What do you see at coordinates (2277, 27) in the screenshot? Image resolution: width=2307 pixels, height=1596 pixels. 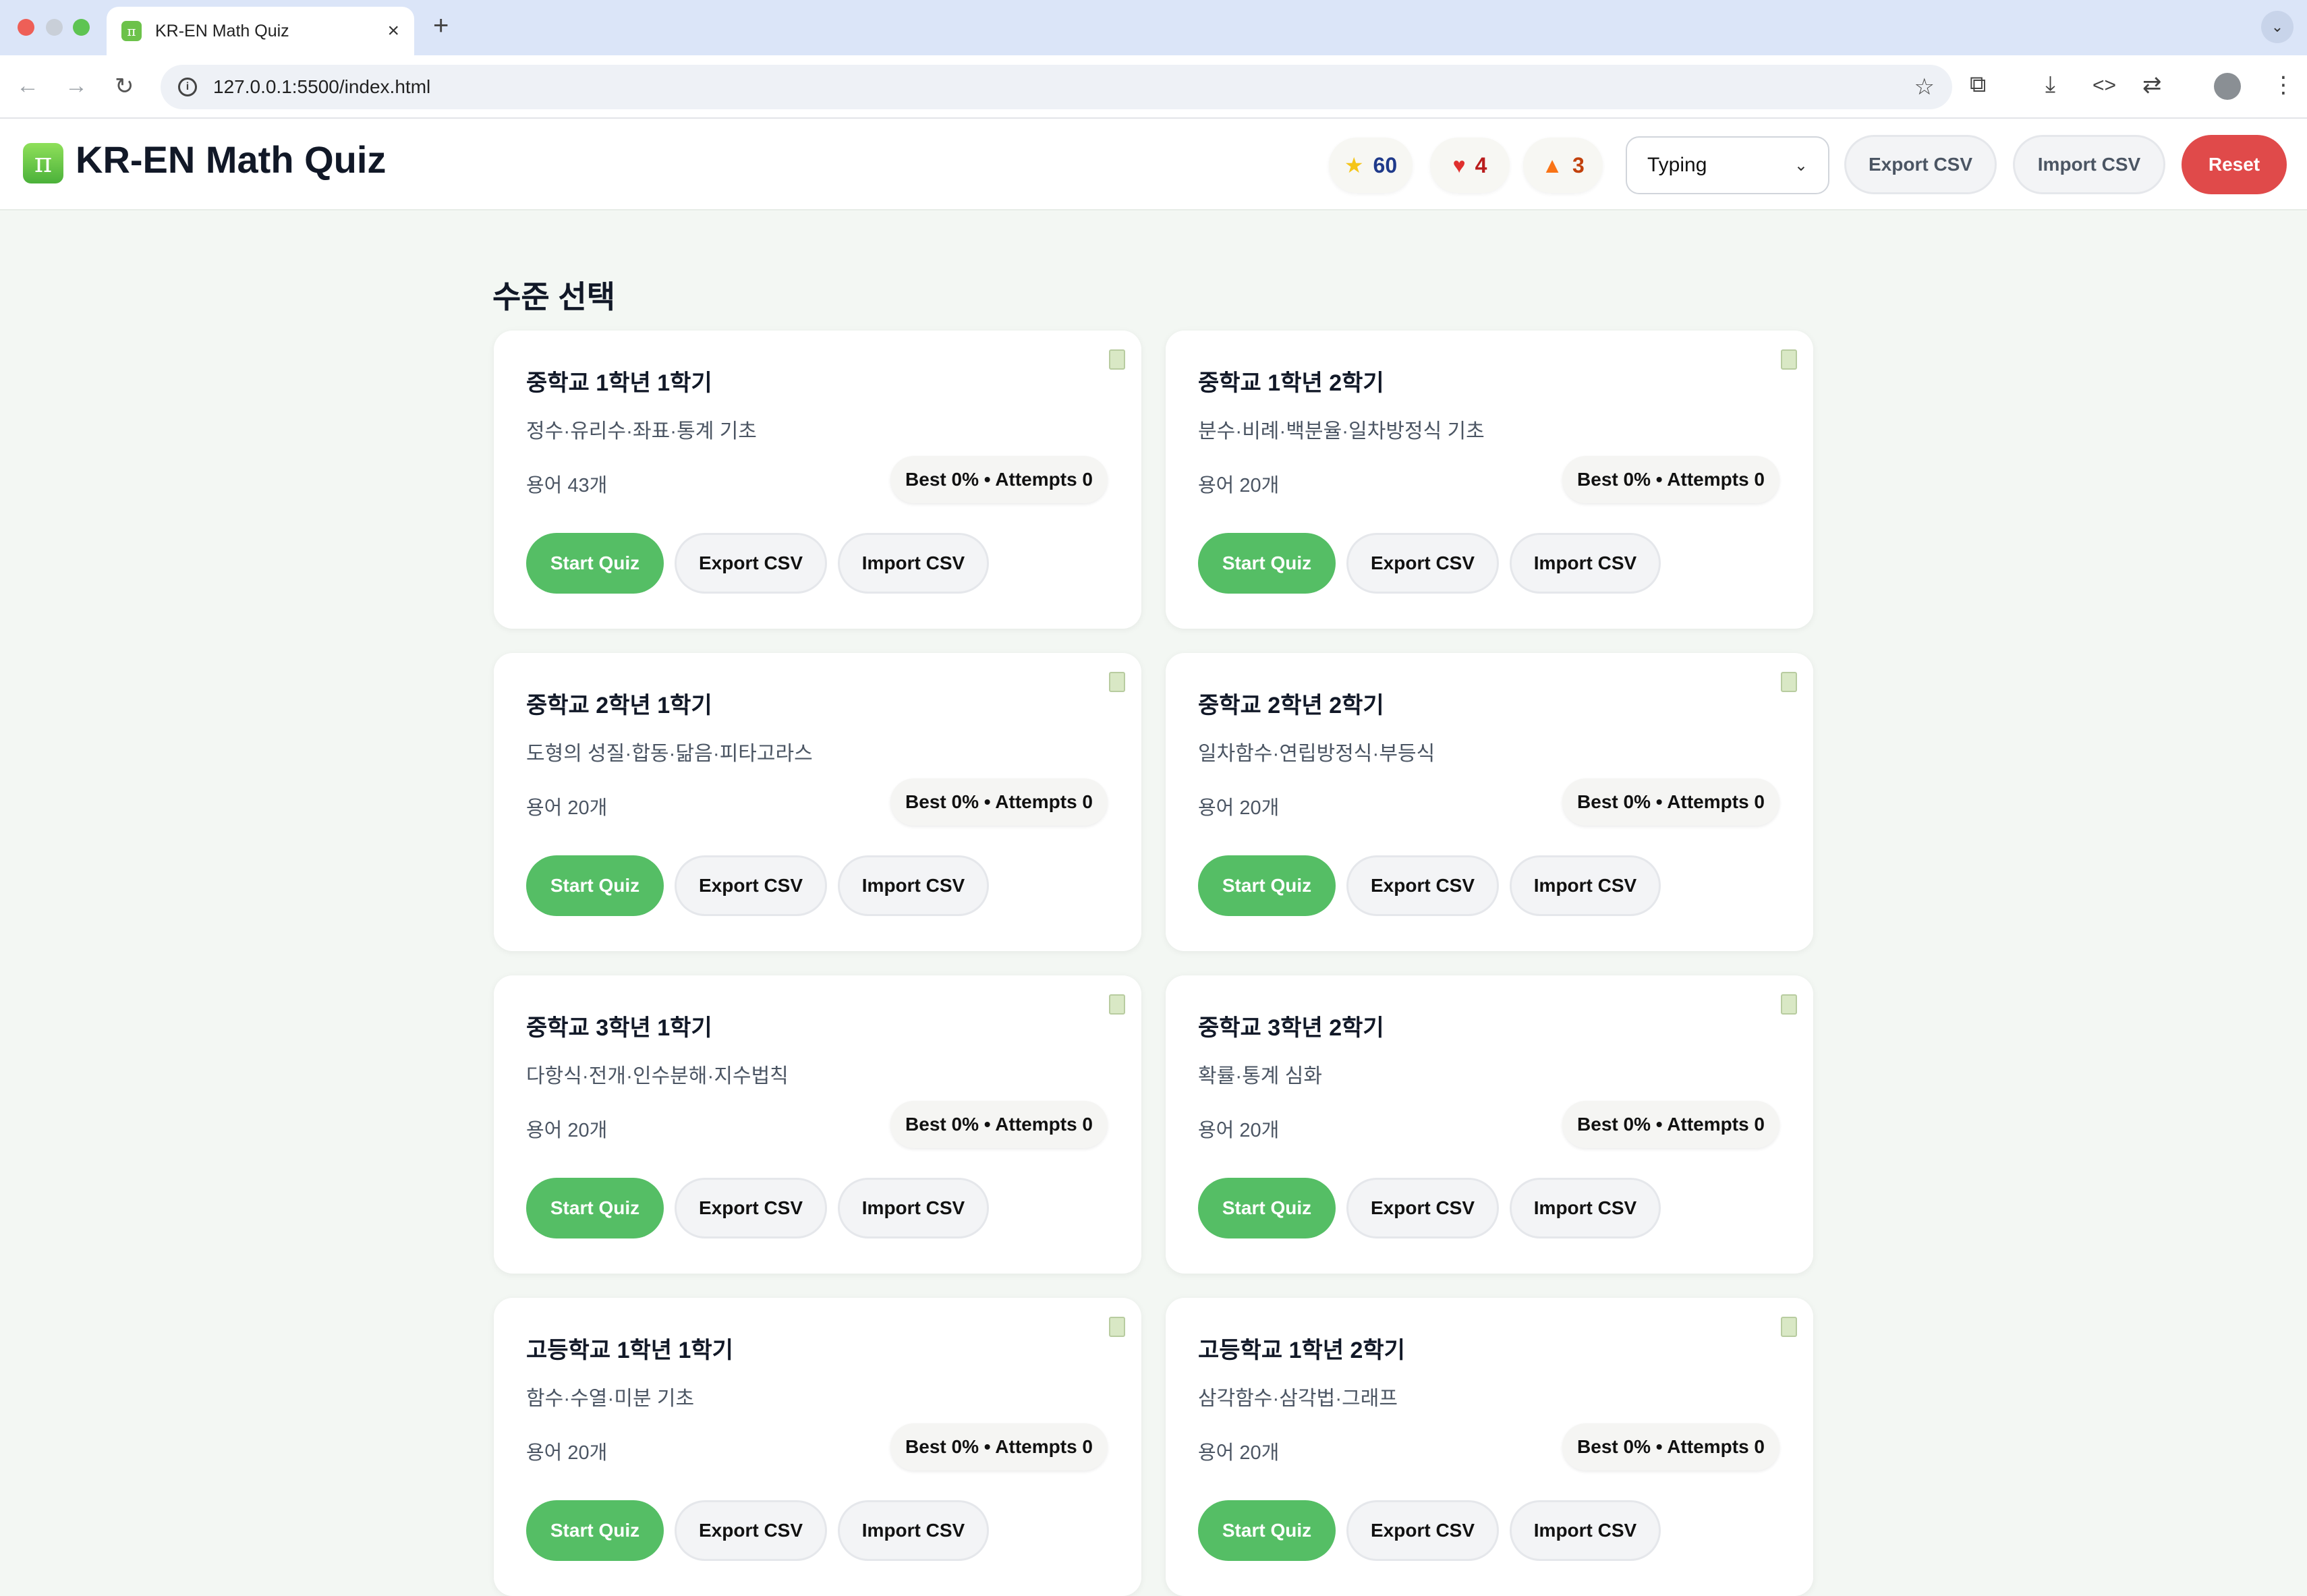 I see `tab-search-chevron-icon: ⌄` at bounding box center [2277, 27].